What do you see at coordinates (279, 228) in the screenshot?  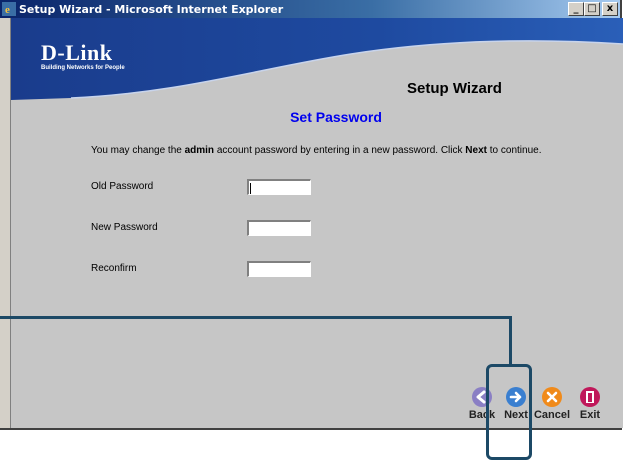 I see `new-password-field` at bounding box center [279, 228].